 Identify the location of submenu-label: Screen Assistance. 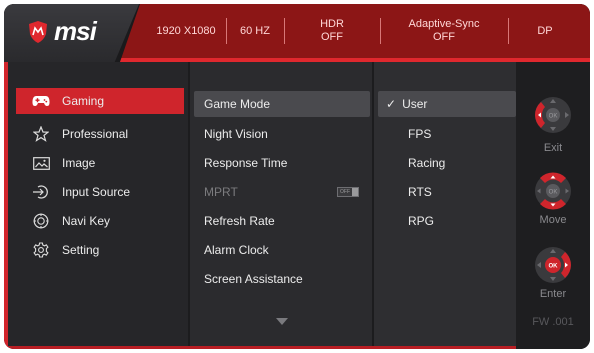
(253, 279).